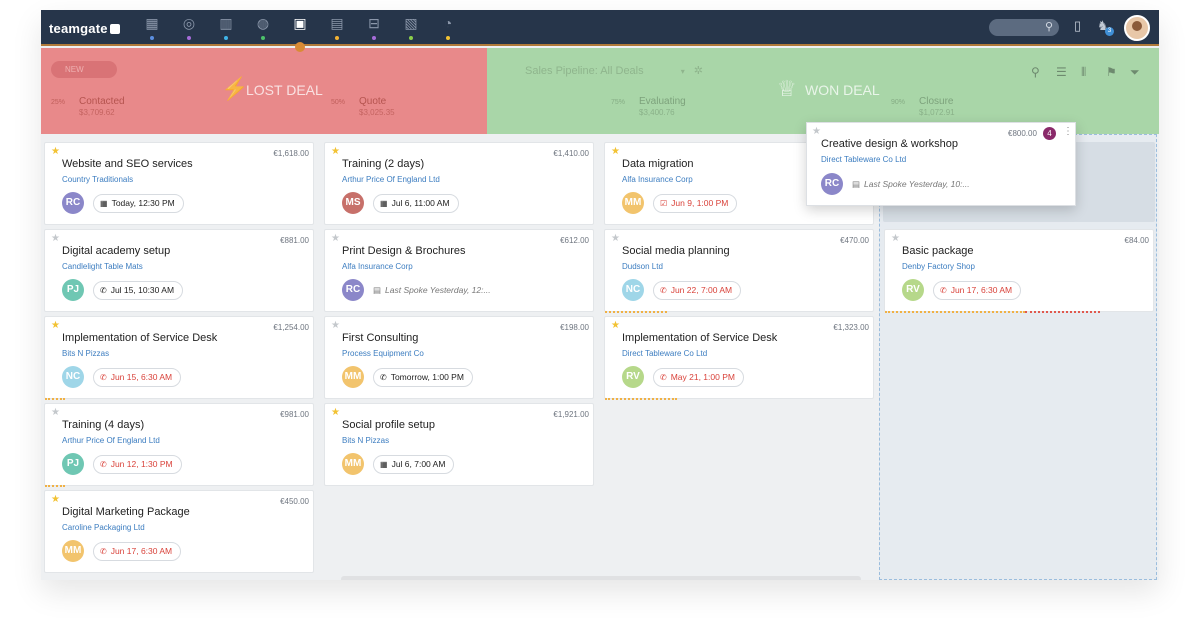 This screenshot has height=628, width=1200. Describe the element at coordinates (1083, 72) in the screenshot. I see `board-view-icon: ⦀` at that location.